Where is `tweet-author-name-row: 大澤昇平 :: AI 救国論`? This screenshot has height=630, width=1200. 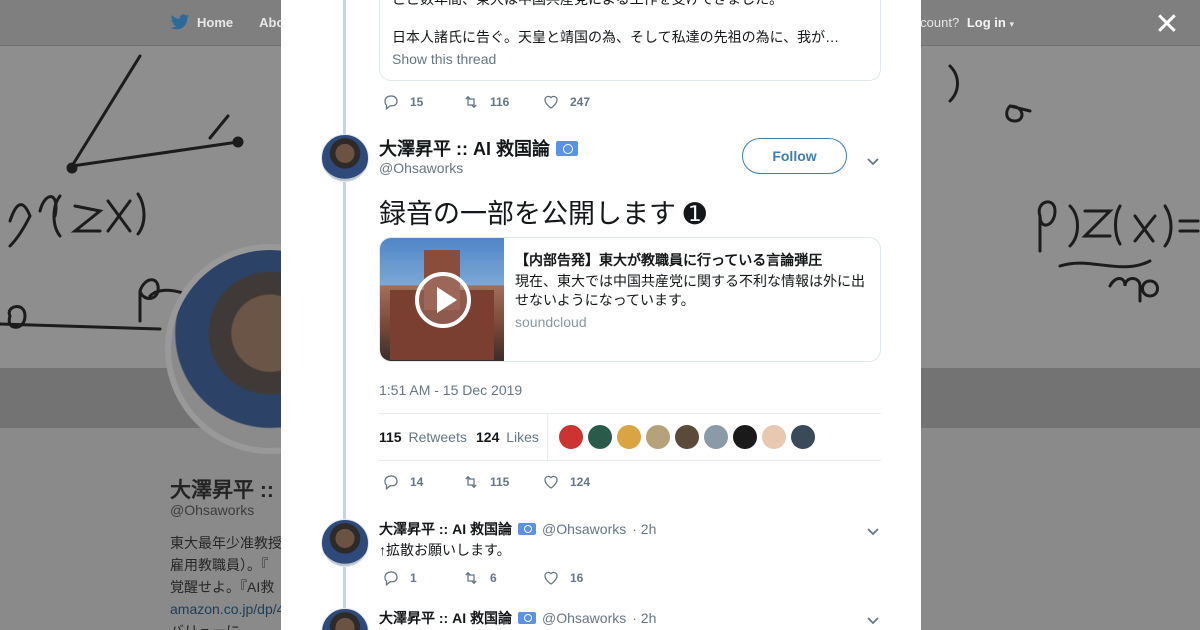
tweet-author-name-row: 大澤昇平 :: AI 救国論 is located at coordinates (478, 148).